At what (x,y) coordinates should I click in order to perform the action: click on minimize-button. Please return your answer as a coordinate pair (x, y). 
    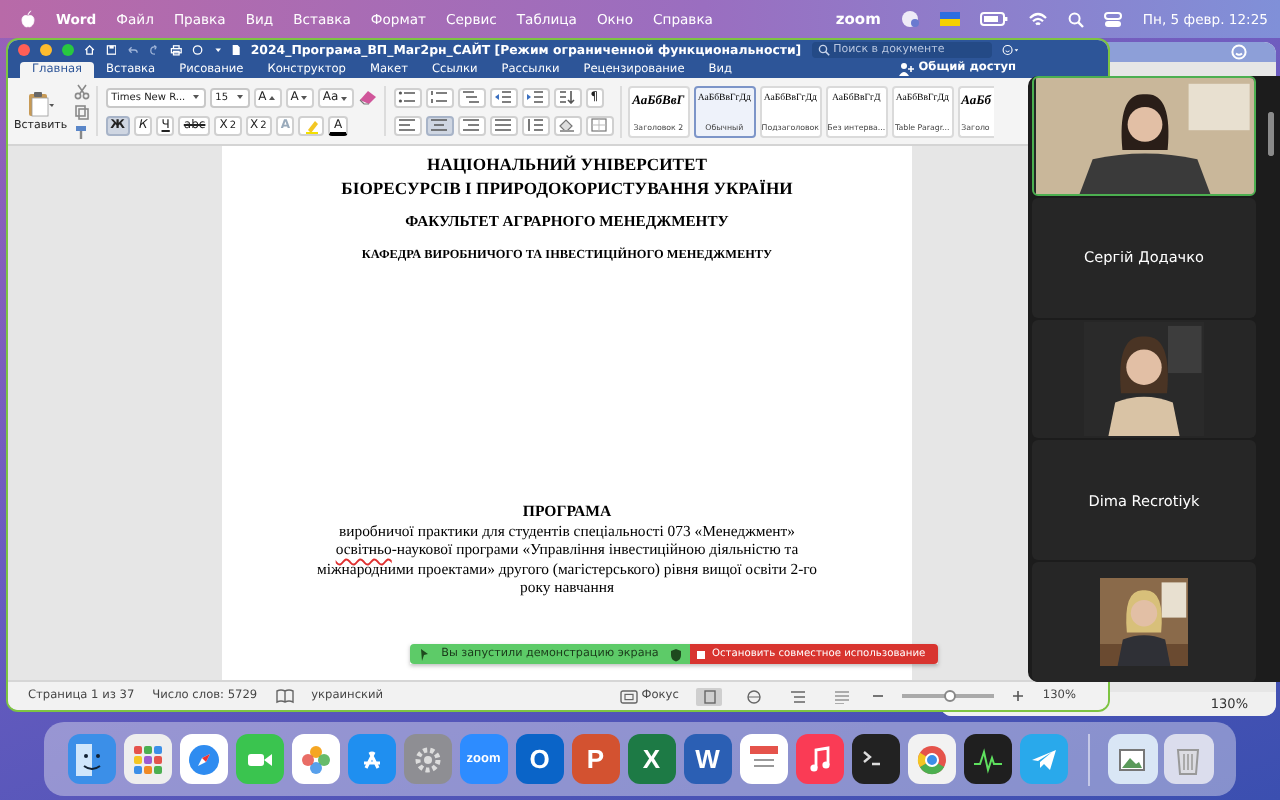
    Looking at the image, I should click on (46, 50).